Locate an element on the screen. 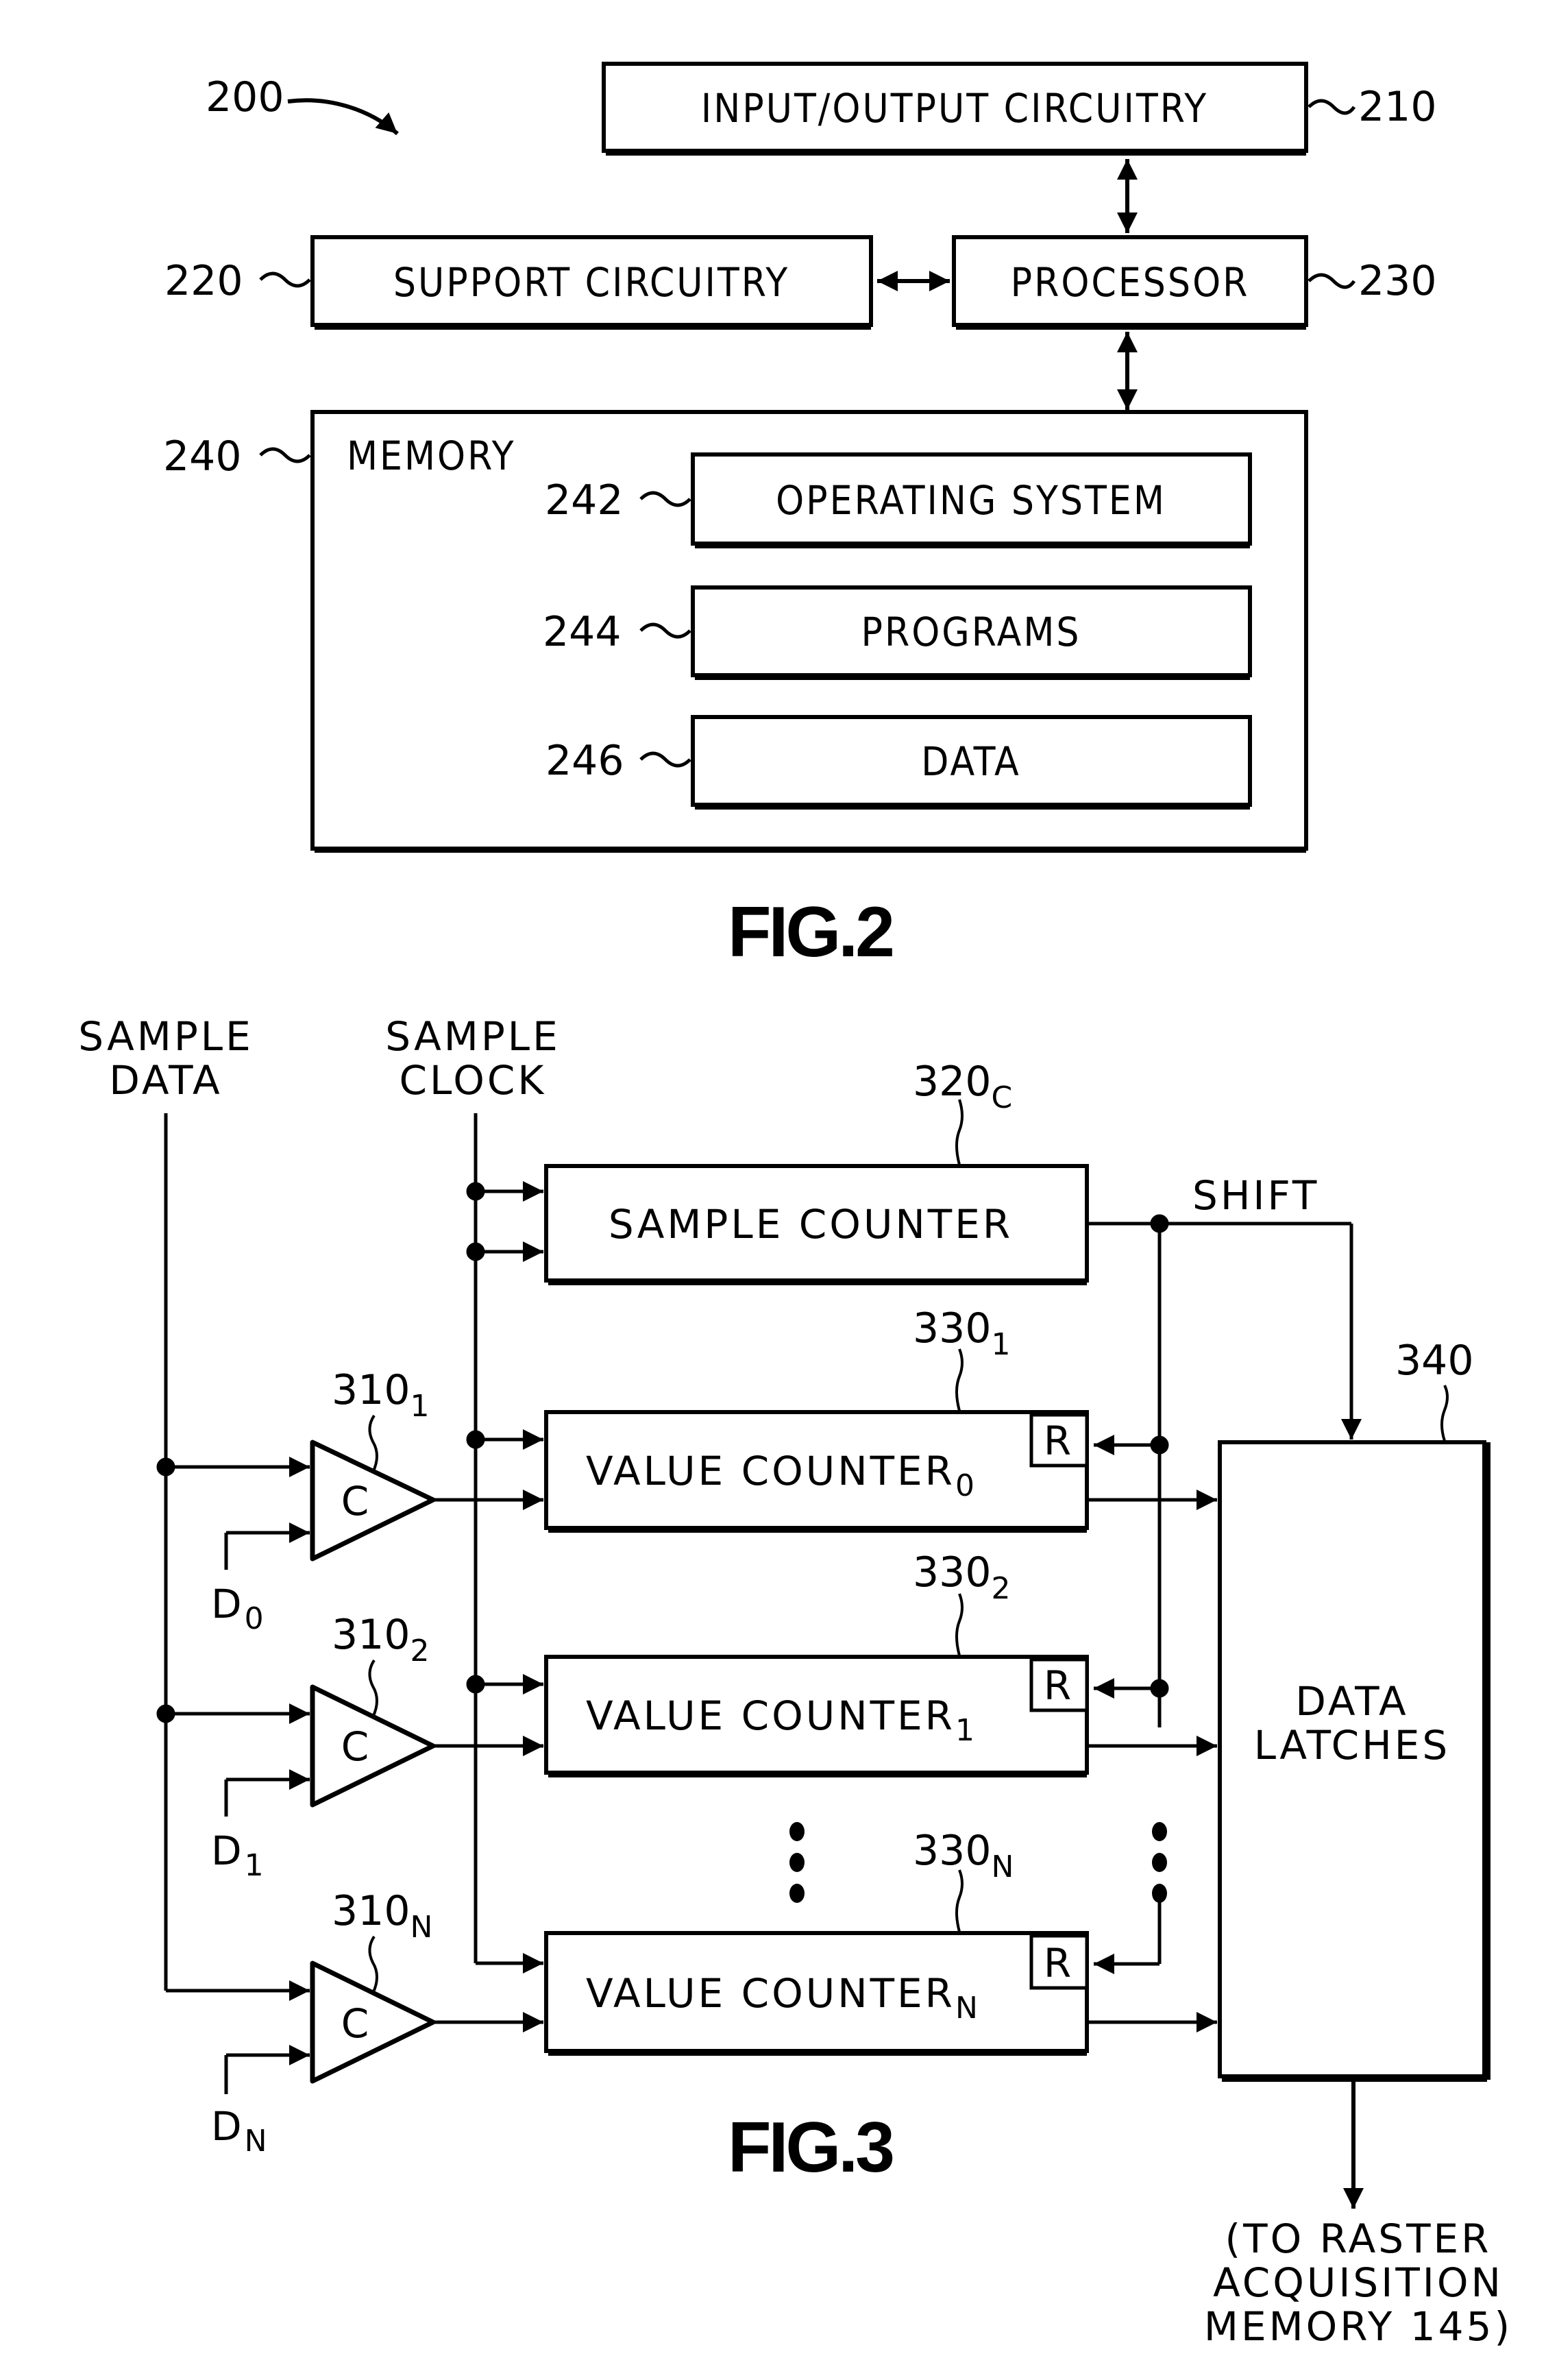 Image resolution: width=1546 pixels, height=2380 pixels. os-ref: 242 is located at coordinates (584, 500).